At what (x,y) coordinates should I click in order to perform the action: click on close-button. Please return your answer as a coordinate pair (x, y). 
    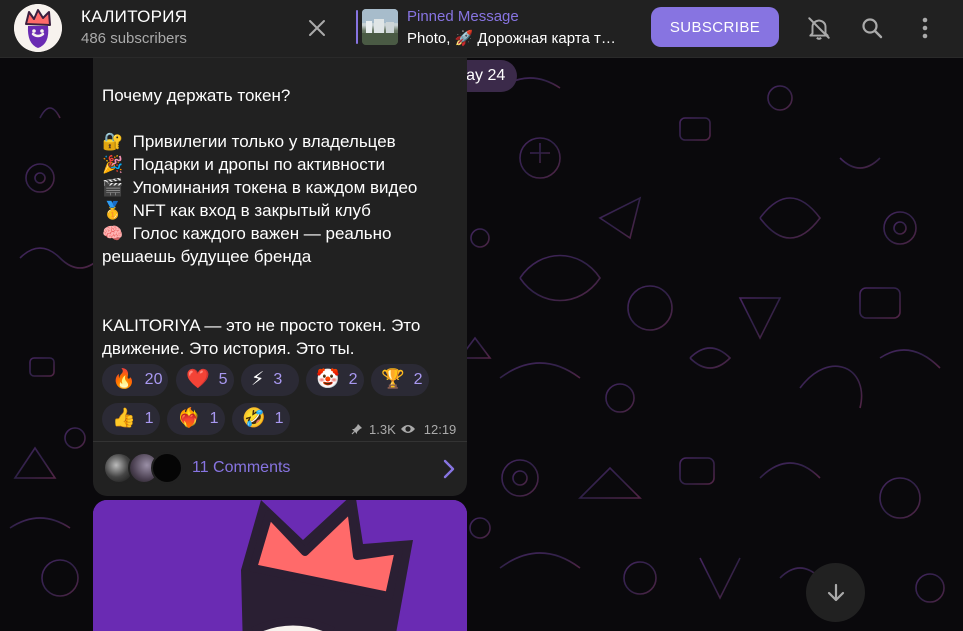
    Looking at the image, I should click on (317, 28).